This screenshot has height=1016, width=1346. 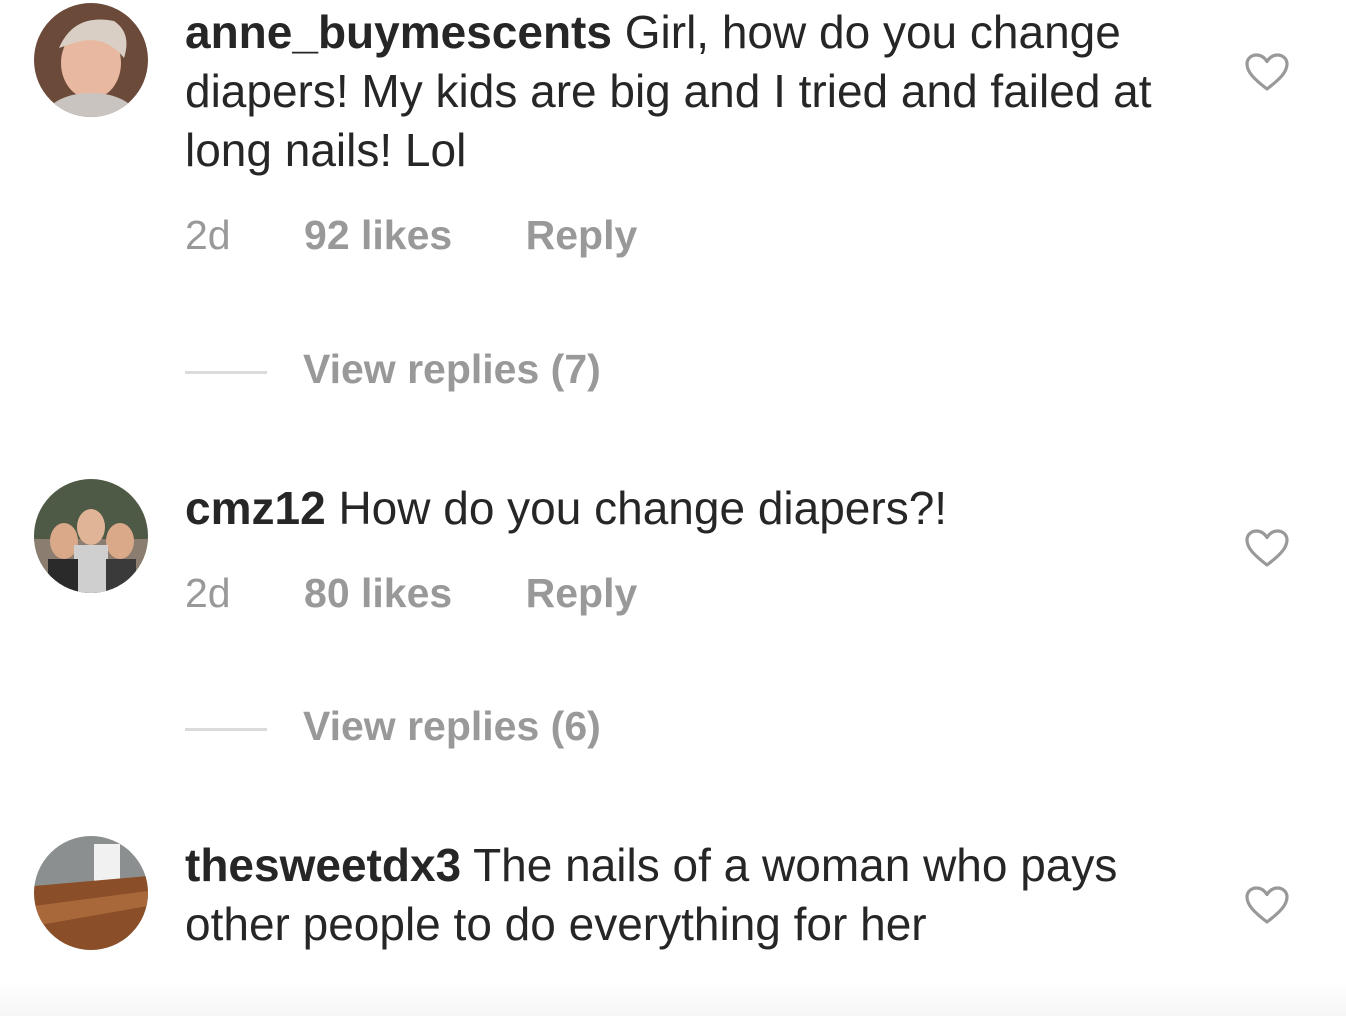 What do you see at coordinates (673, 999) in the screenshot?
I see `bottom-shadow` at bounding box center [673, 999].